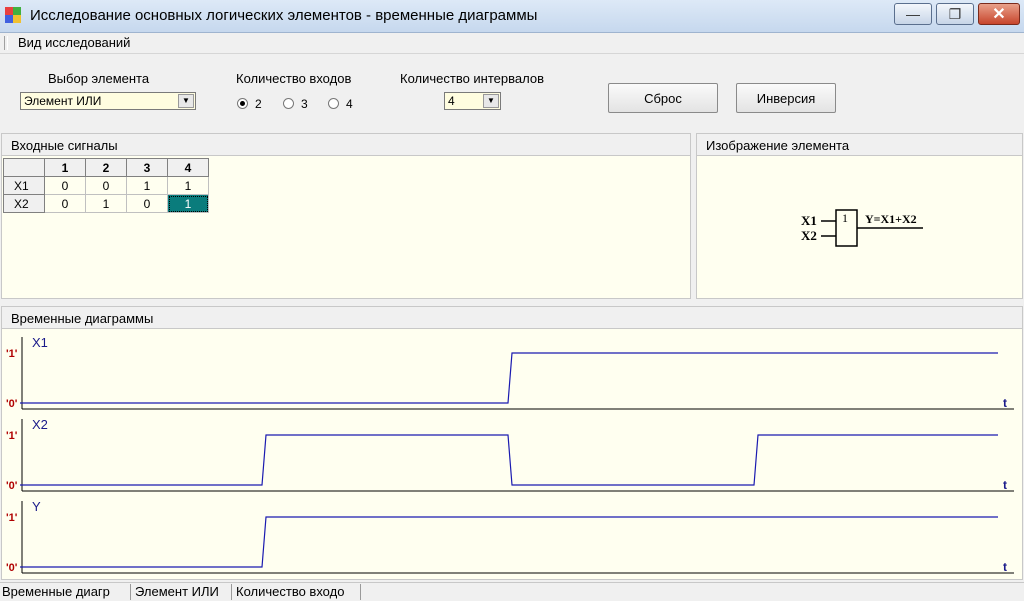  I want to click on radio-inputs-3-label: 3, so click(304, 104).